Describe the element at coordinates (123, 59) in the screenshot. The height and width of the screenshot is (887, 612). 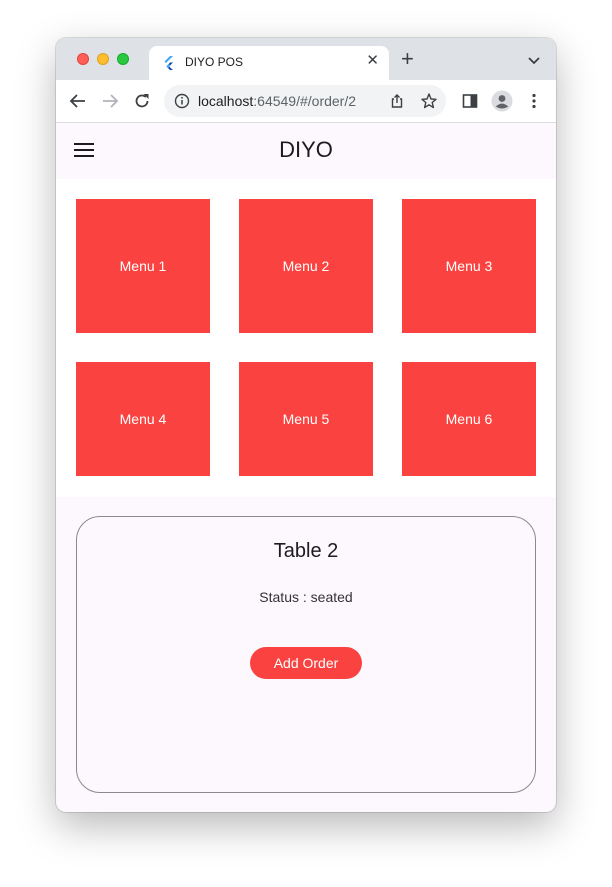
I see `maximize-window-button` at that location.